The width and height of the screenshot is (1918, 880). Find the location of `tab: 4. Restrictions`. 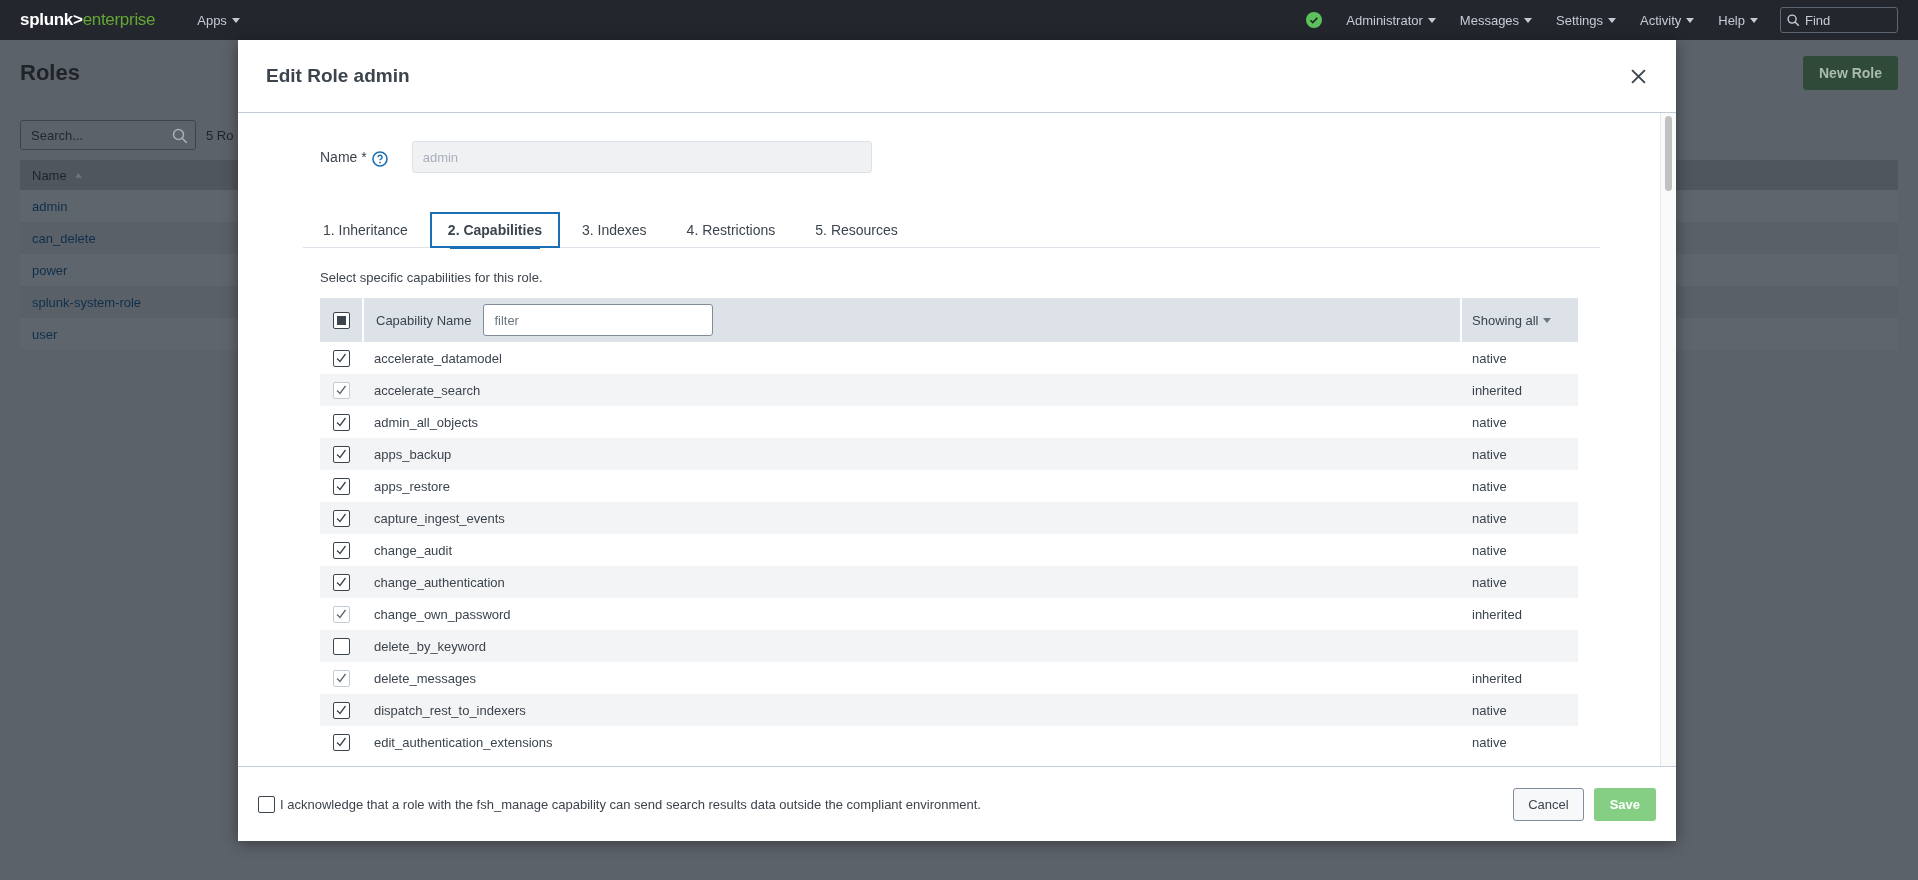

tab: 4. Restrictions is located at coordinates (731, 230).